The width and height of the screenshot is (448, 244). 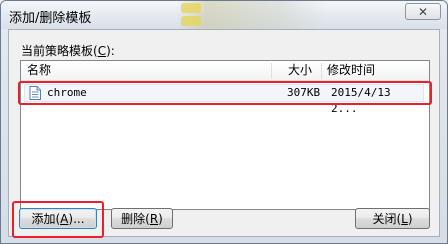 What do you see at coordinates (224, 15) in the screenshot?
I see `title-bar: 添加/删除模板 ✕` at bounding box center [224, 15].